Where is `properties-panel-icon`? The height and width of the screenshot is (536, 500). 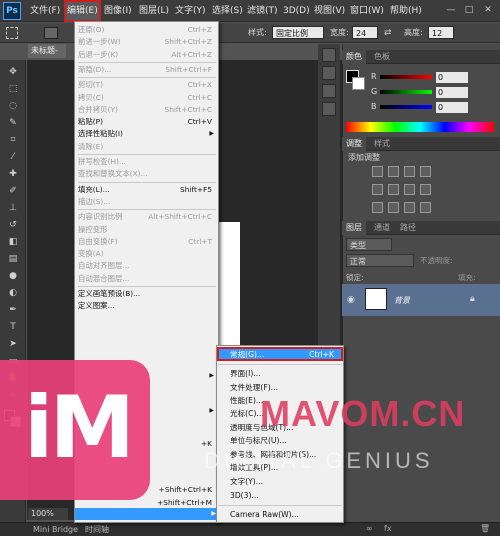
properties-panel-icon is located at coordinates (329, 73).